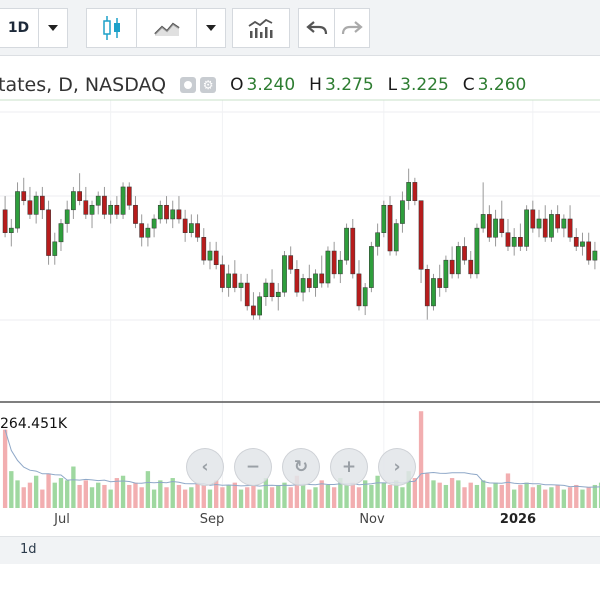 The image size is (600, 600). I want to click on zoom-out-button: −, so click(253, 467).